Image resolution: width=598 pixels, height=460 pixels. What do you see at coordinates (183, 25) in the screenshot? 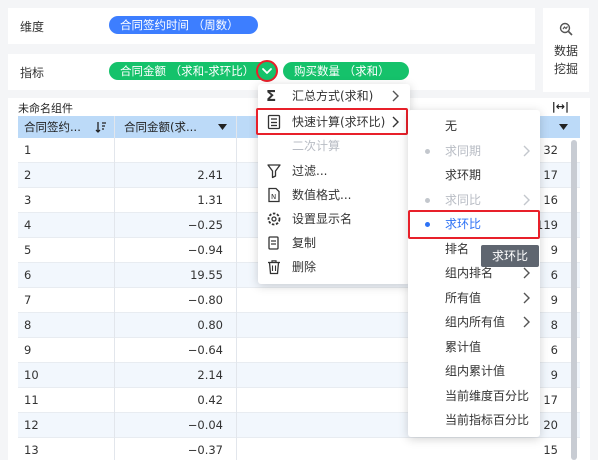
I see `dimension-field-pill: 合同签约时间 （周数）` at bounding box center [183, 25].